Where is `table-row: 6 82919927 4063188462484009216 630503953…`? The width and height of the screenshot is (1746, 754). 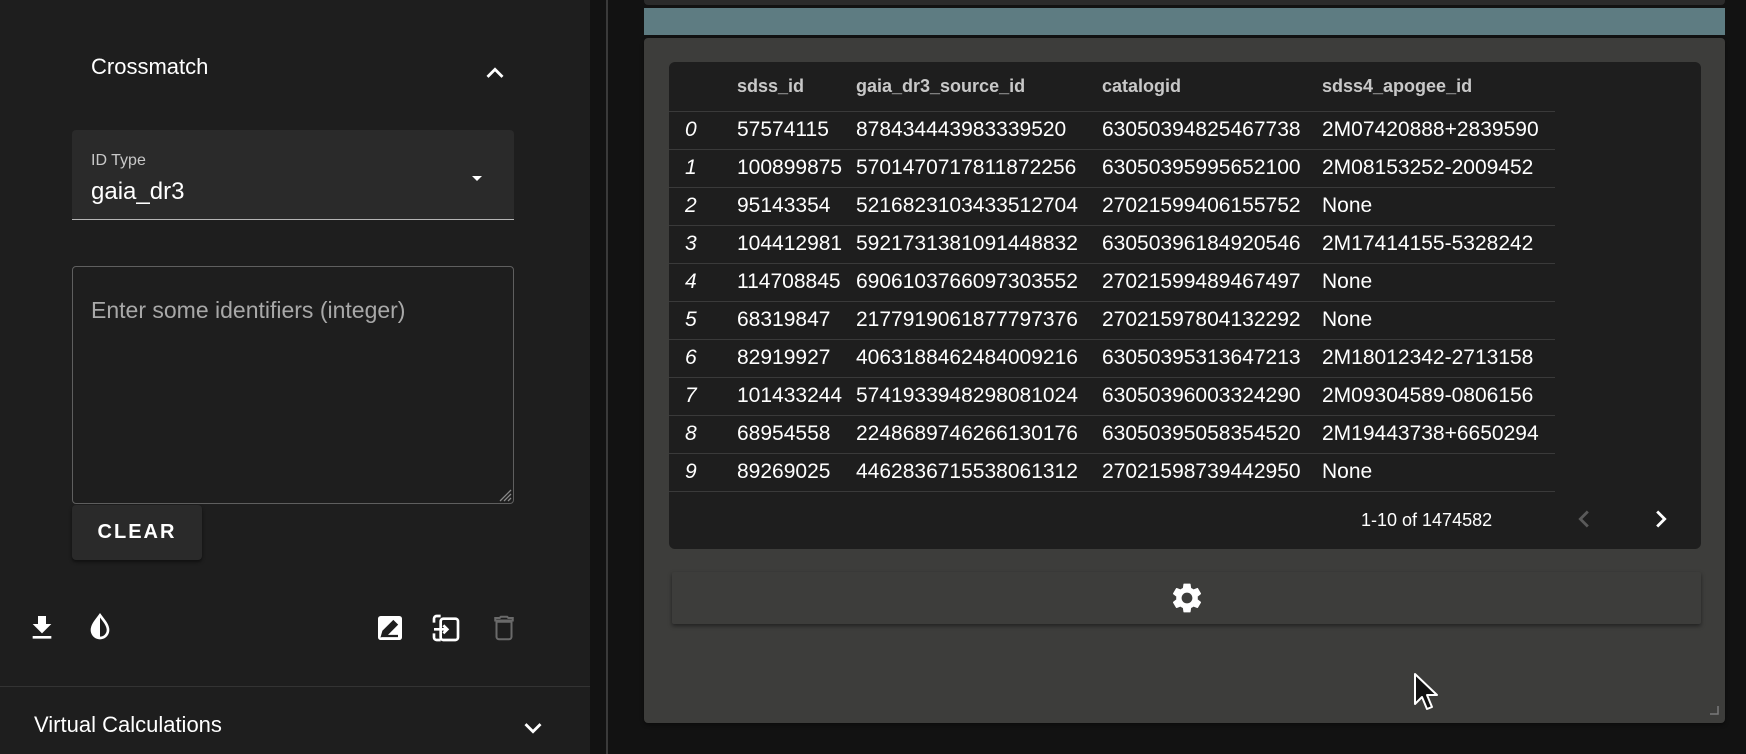 table-row: 6 82919927 4063188462484009216 630503953… is located at coordinates (1112, 358).